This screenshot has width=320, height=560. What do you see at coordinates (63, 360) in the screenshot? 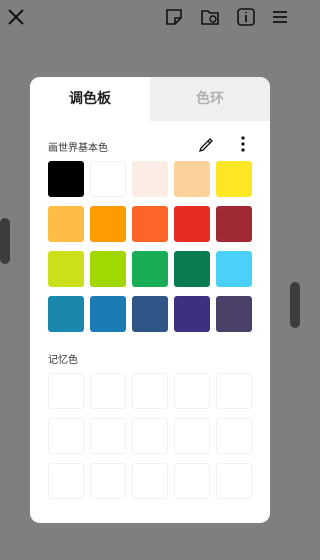
I see `memory-colors-title: 记忆色` at bounding box center [63, 360].